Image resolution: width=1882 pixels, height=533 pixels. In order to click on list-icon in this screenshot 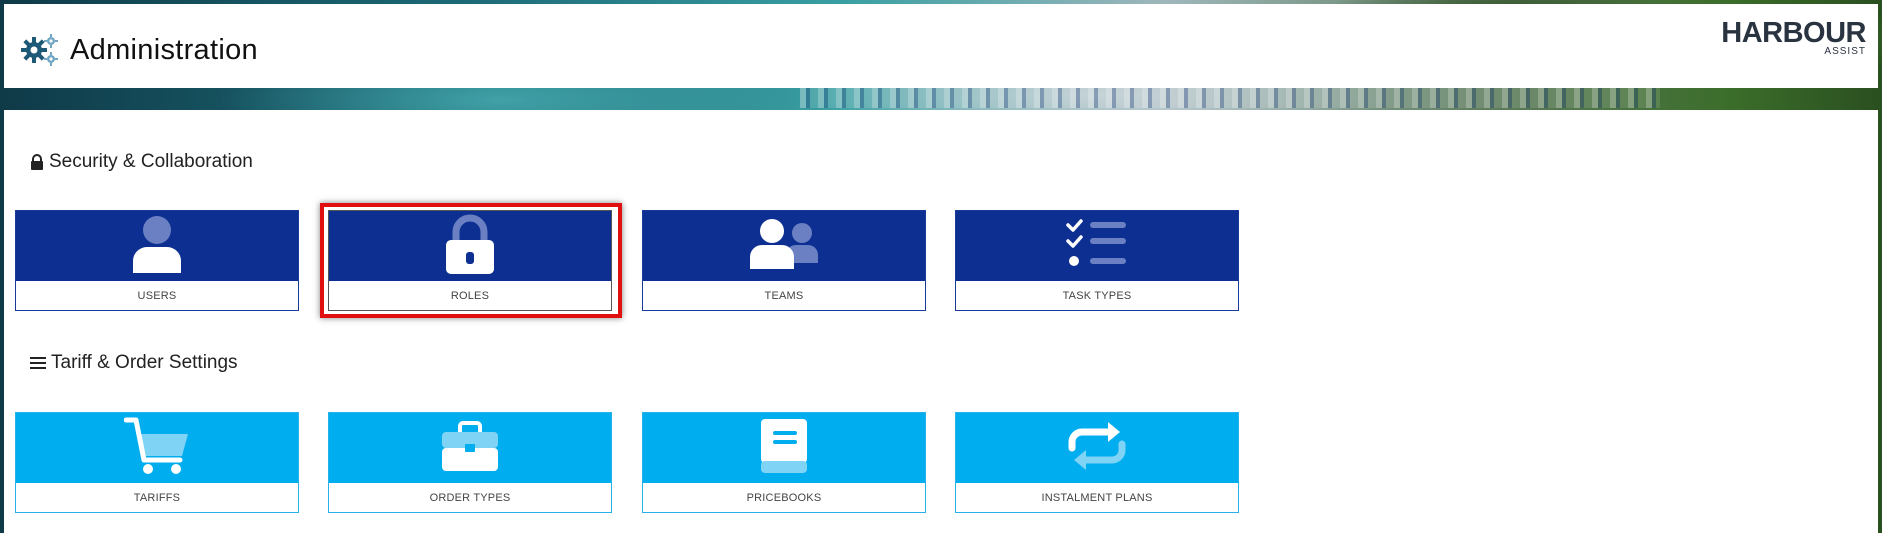, I will do `click(38, 363)`.